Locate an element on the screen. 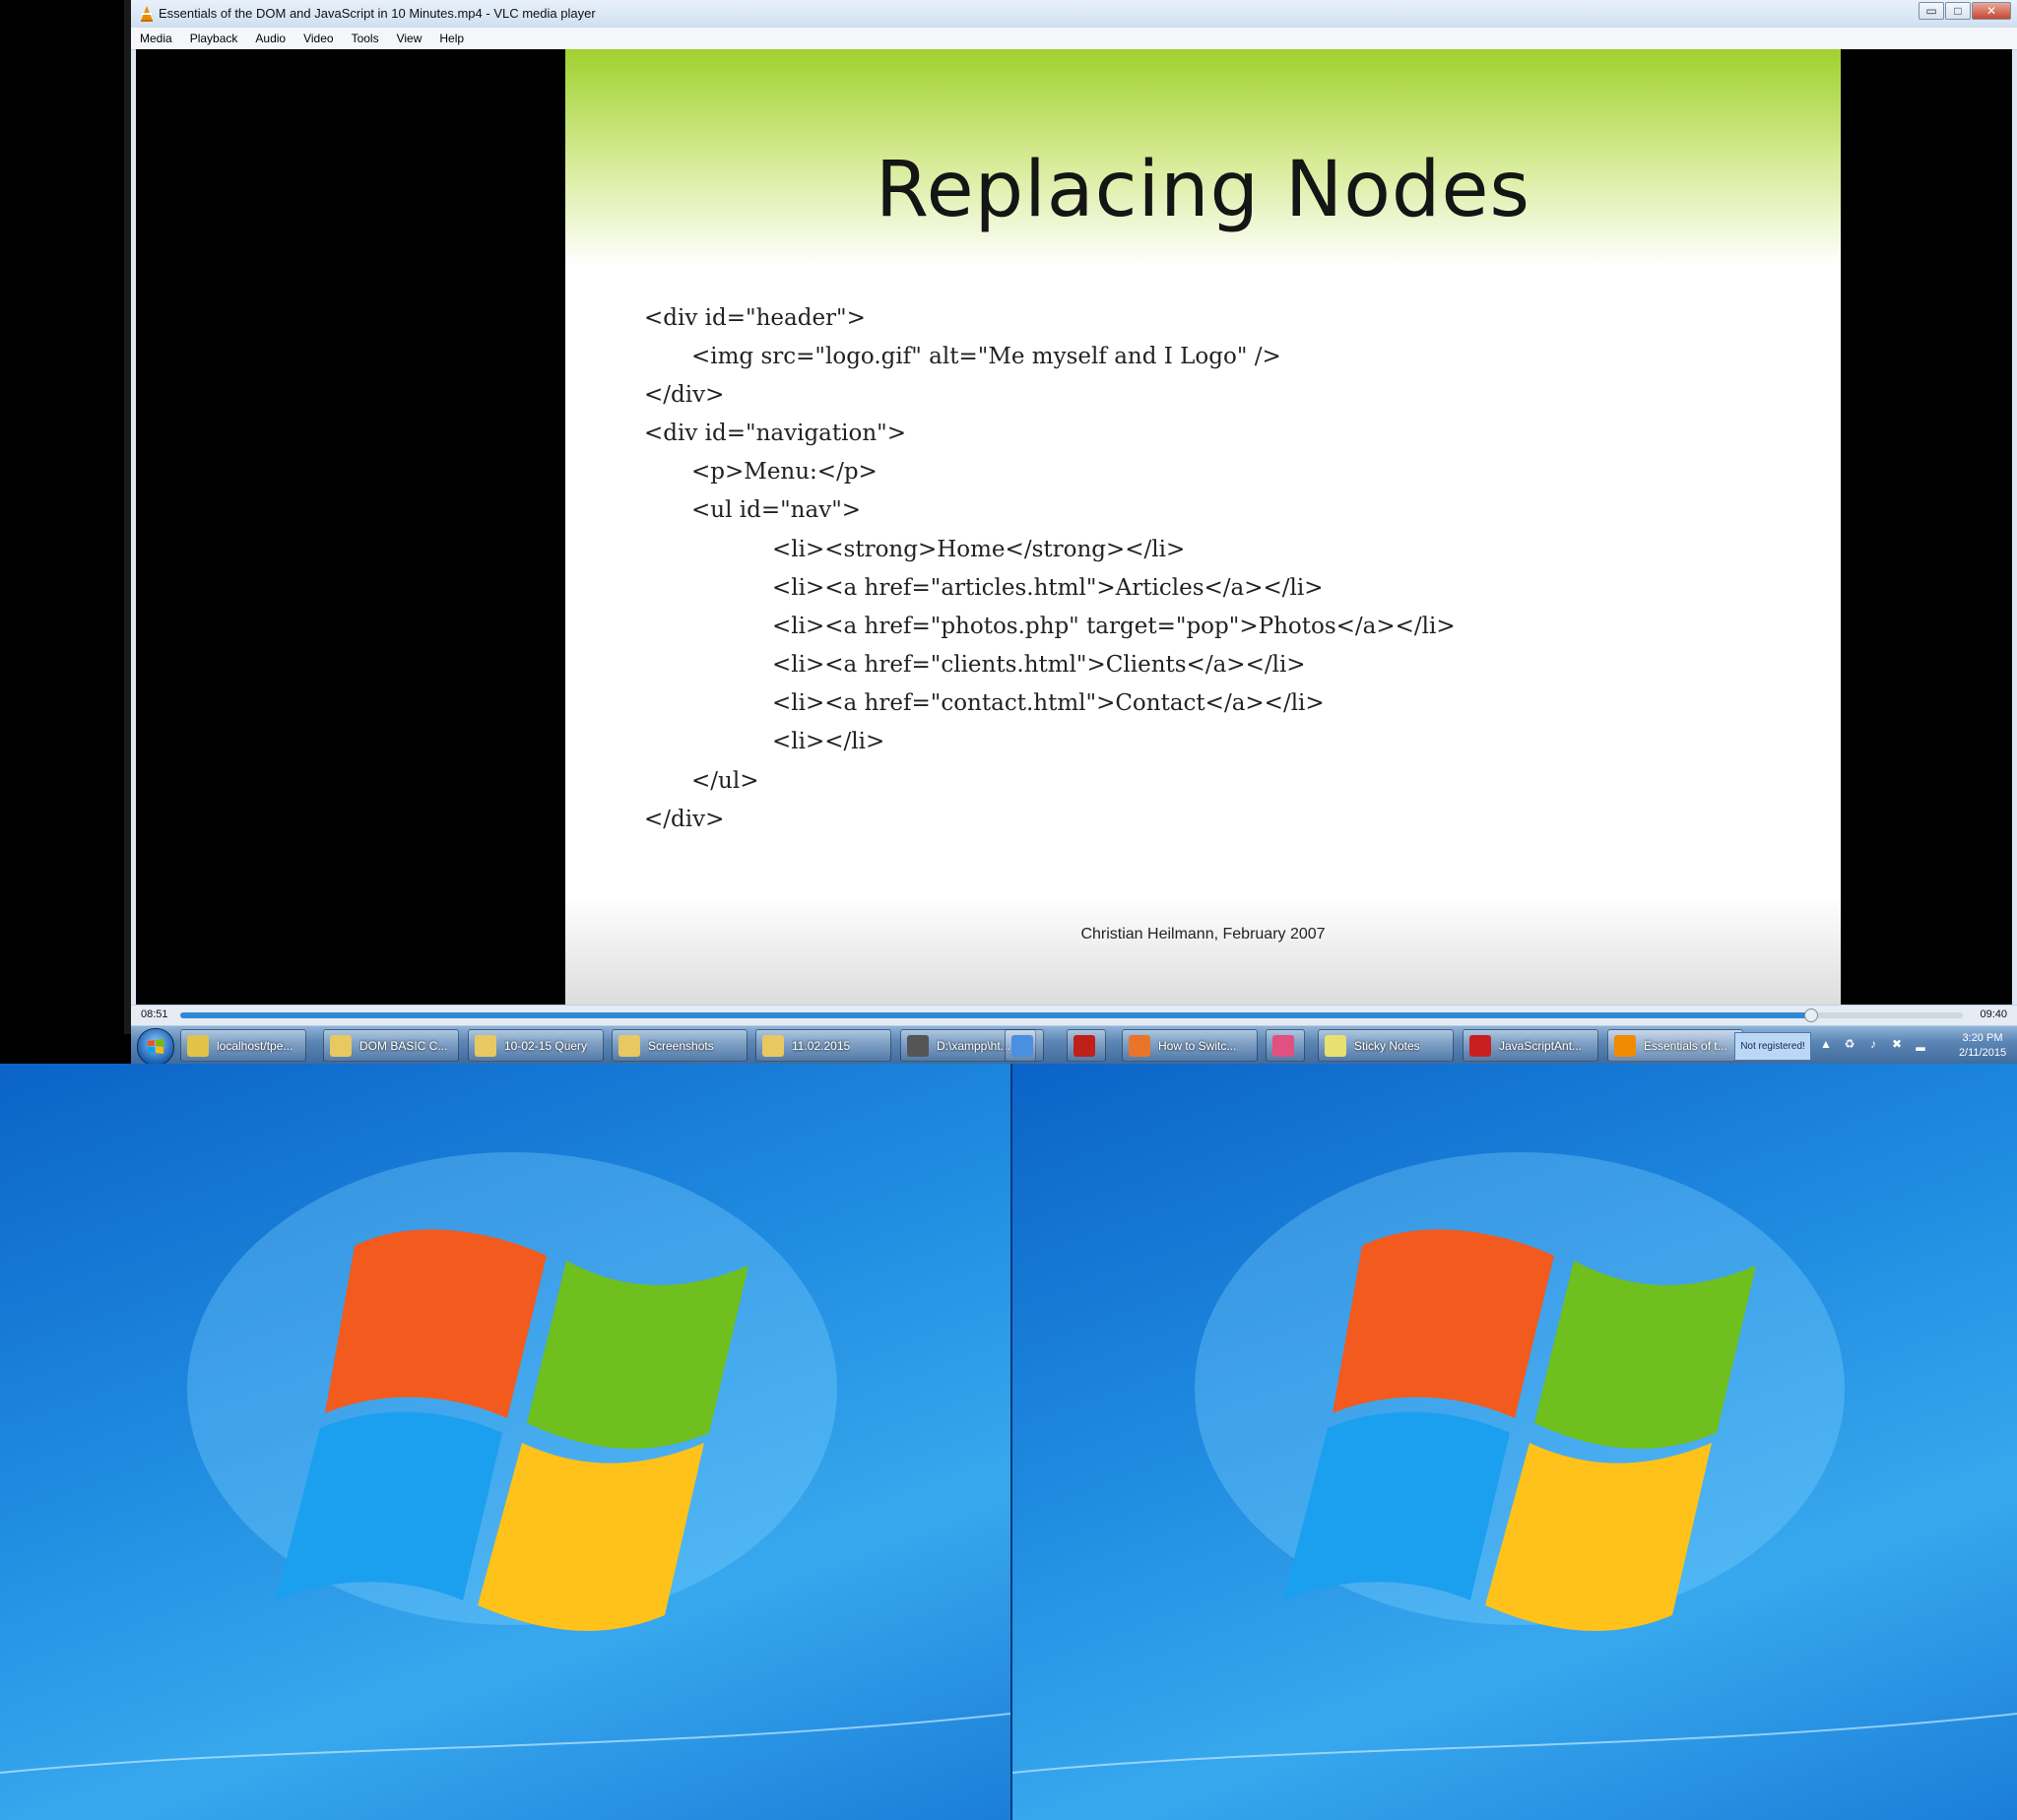 This screenshot has width=2017, height=1820. firefox-icon is located at coordinates (1139, 1045).